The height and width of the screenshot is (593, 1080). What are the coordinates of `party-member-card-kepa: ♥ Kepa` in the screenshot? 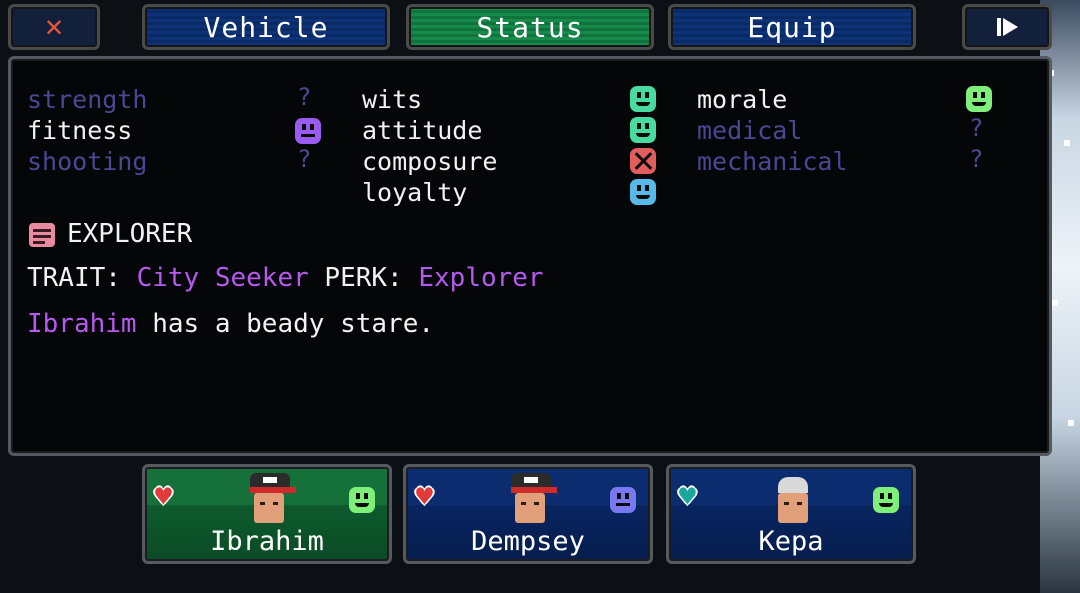 It's located at (791, 514).